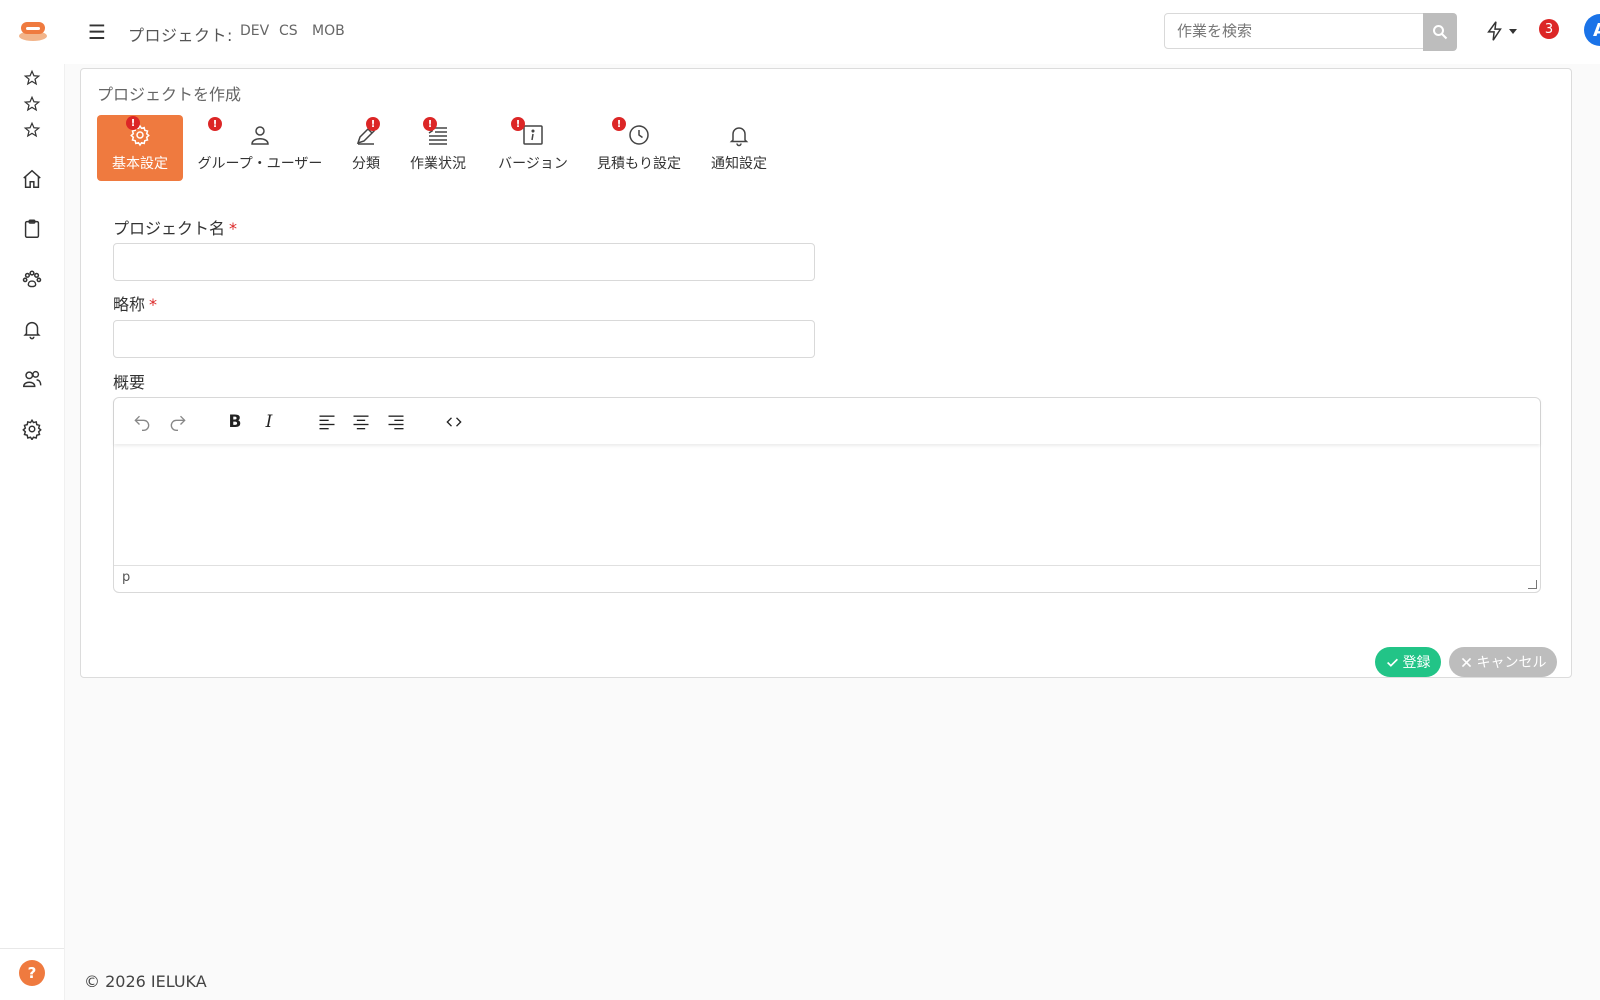  I want to click on page-title: プロジェクトを作成, so click(169, 94).